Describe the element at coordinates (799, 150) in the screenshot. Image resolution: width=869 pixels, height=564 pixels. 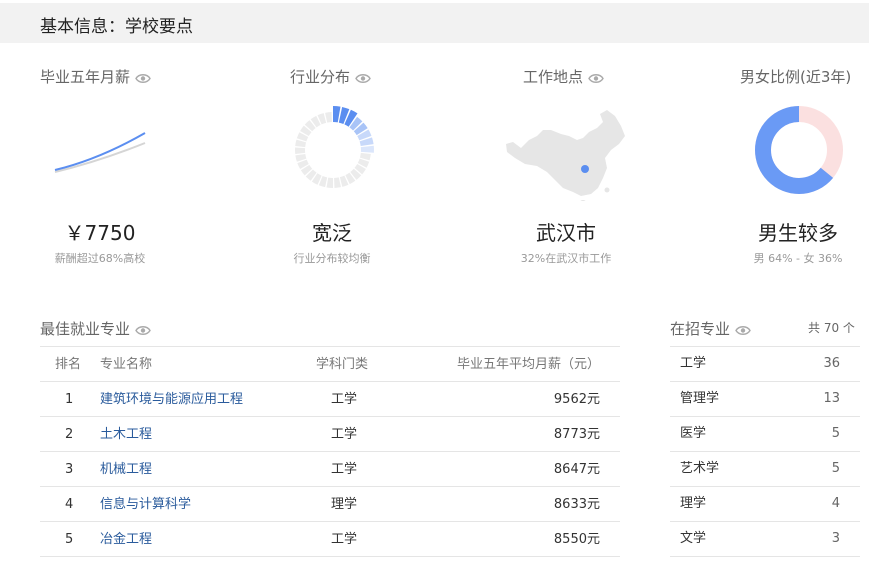
I see `gender-donut-chart` at that location.